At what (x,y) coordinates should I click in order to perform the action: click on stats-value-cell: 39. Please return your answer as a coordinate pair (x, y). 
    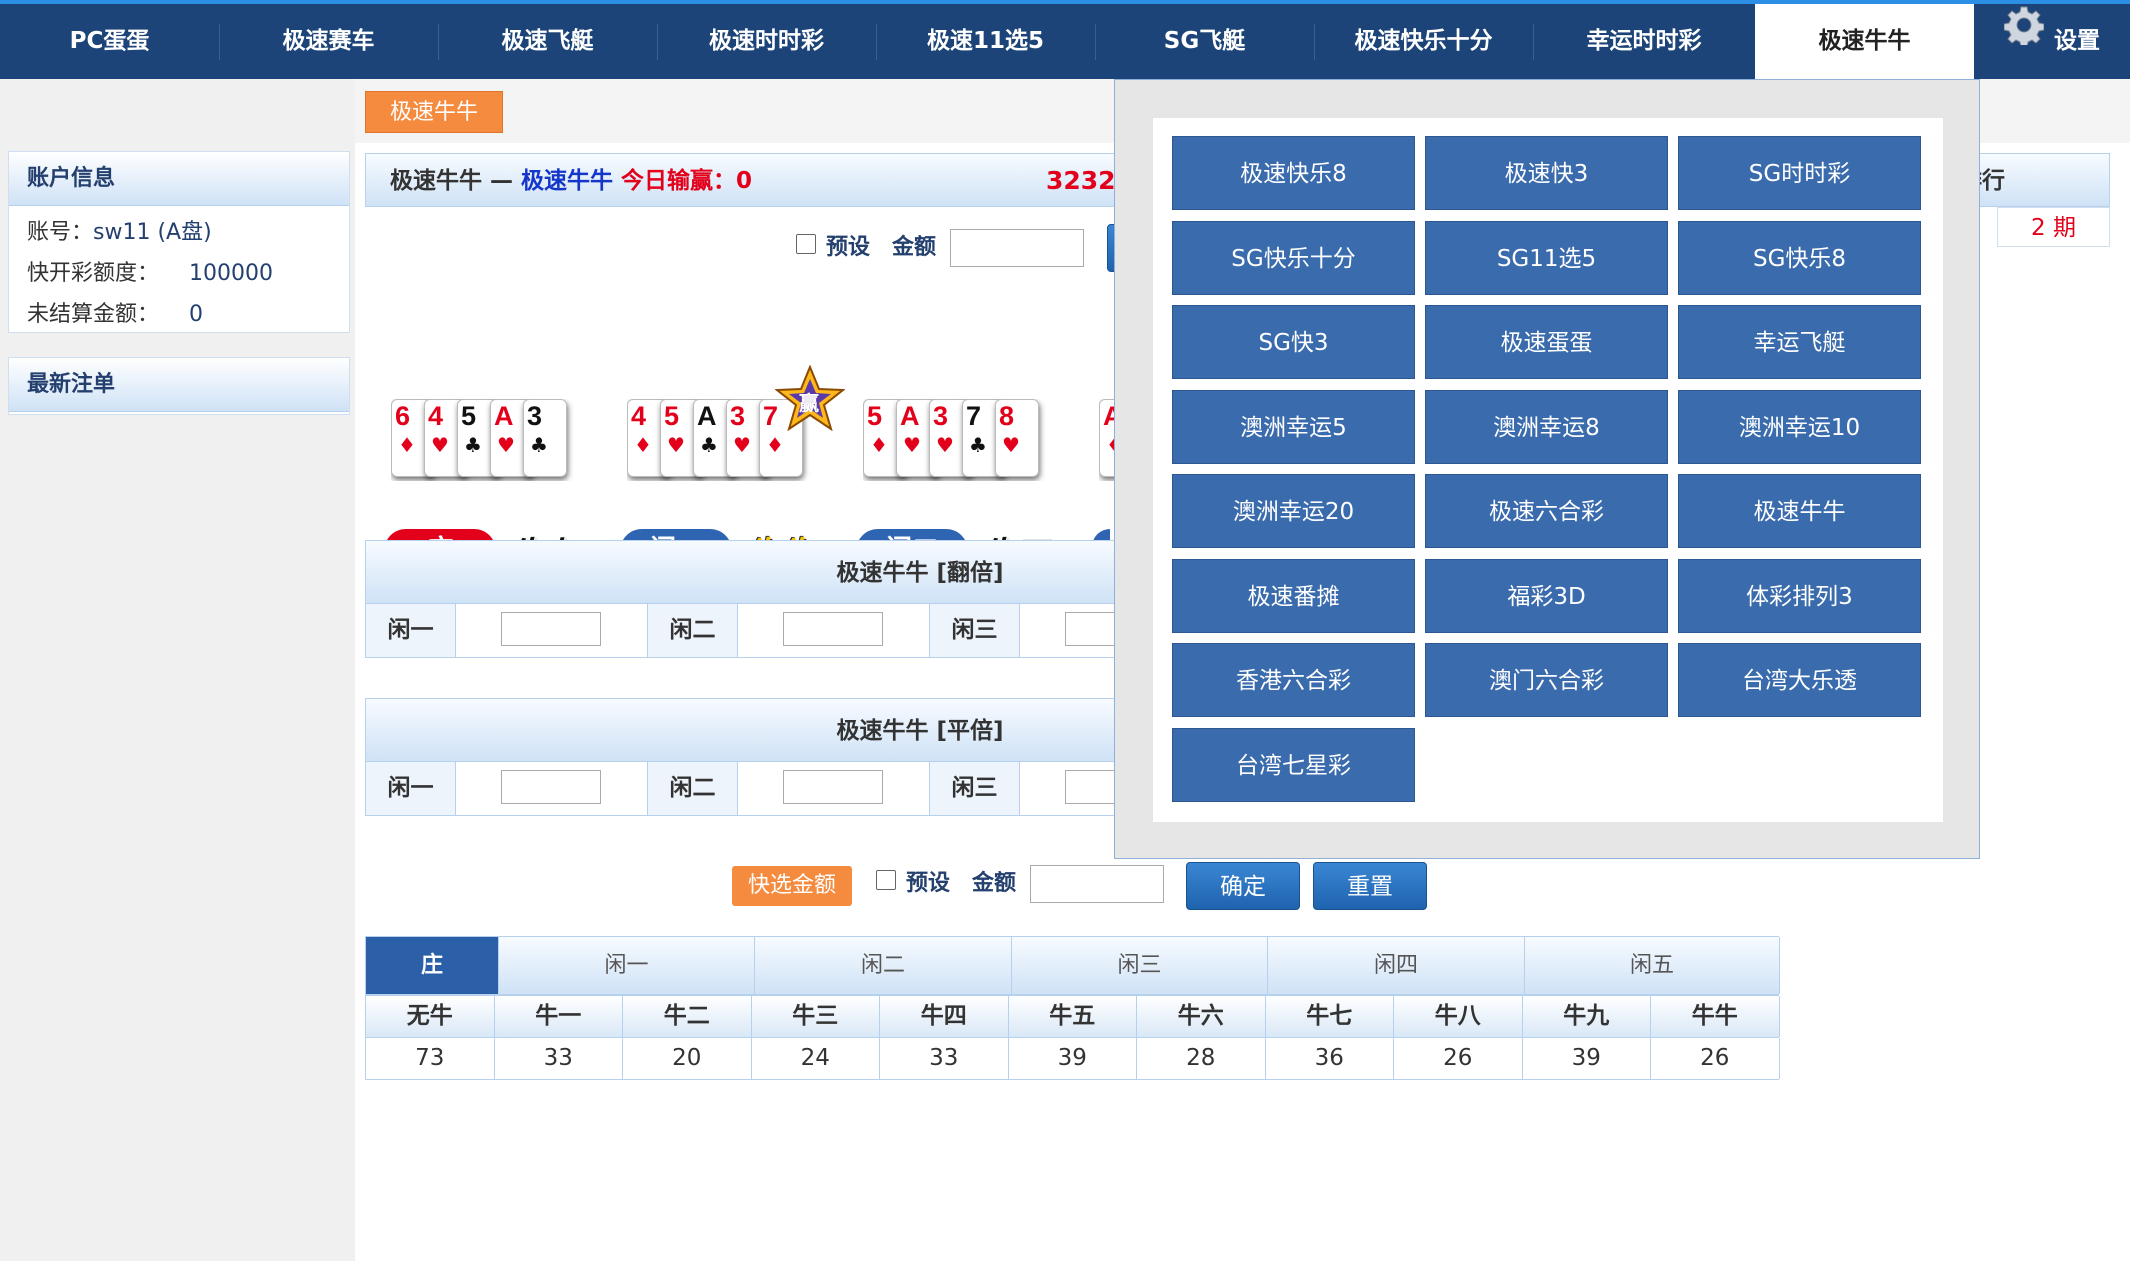
    Looking at the image, I should click on (1072, 1058).